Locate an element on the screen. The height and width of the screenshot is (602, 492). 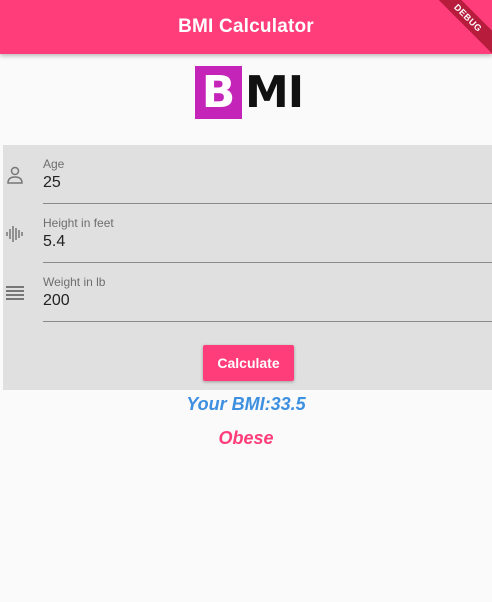
height-input is located at coordinates (243, 242).